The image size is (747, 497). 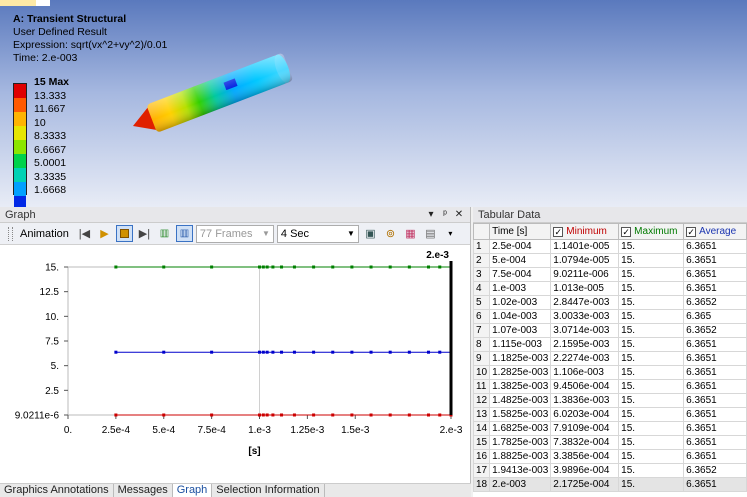 I want to click on average-cell: 6.3652, so click(x=715, y=470).